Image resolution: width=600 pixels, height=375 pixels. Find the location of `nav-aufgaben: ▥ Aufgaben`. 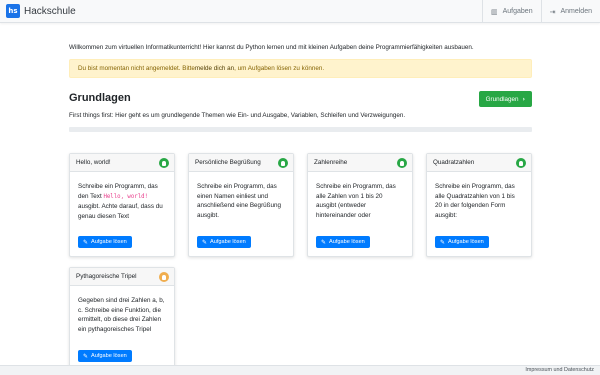

nav-aufgaben: ▥ Aufgaben is located at coordinates (511, 11).